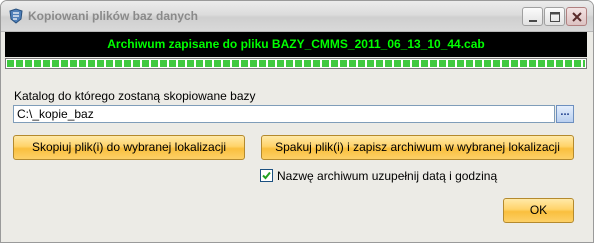 The image size is (594, 243). I want to click on progress-fill, so click(296, 63).